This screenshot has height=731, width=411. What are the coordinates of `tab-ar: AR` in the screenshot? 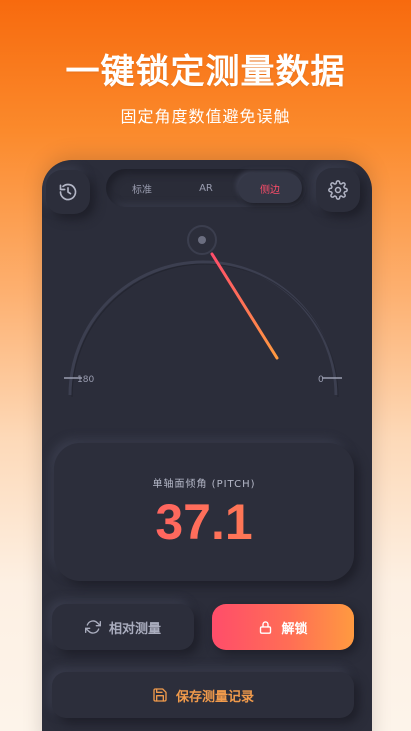 It's located at (206, 188).